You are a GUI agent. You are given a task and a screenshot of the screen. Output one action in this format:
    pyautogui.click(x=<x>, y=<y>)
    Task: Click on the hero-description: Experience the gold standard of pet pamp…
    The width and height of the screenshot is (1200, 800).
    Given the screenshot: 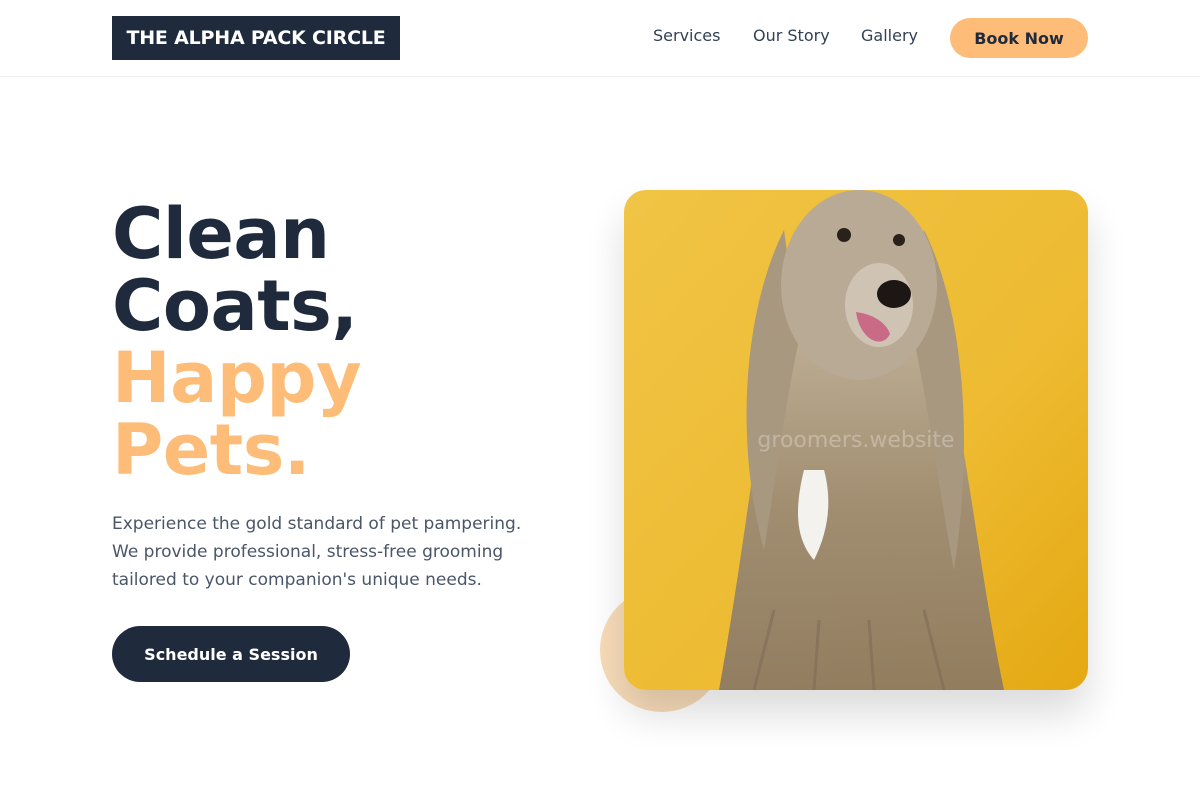 What is the action you would take?
    pyautogui.click(x=342, y=552)
    